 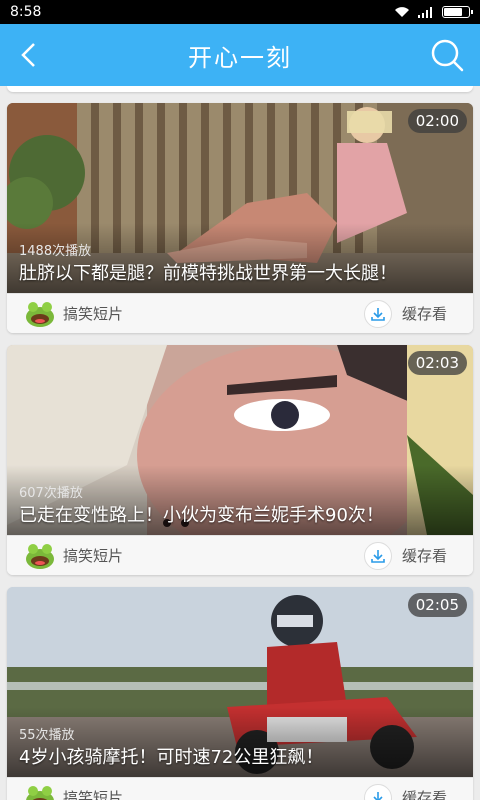 I want to click on video-duration: 02:00, so click(x=437, y=121).